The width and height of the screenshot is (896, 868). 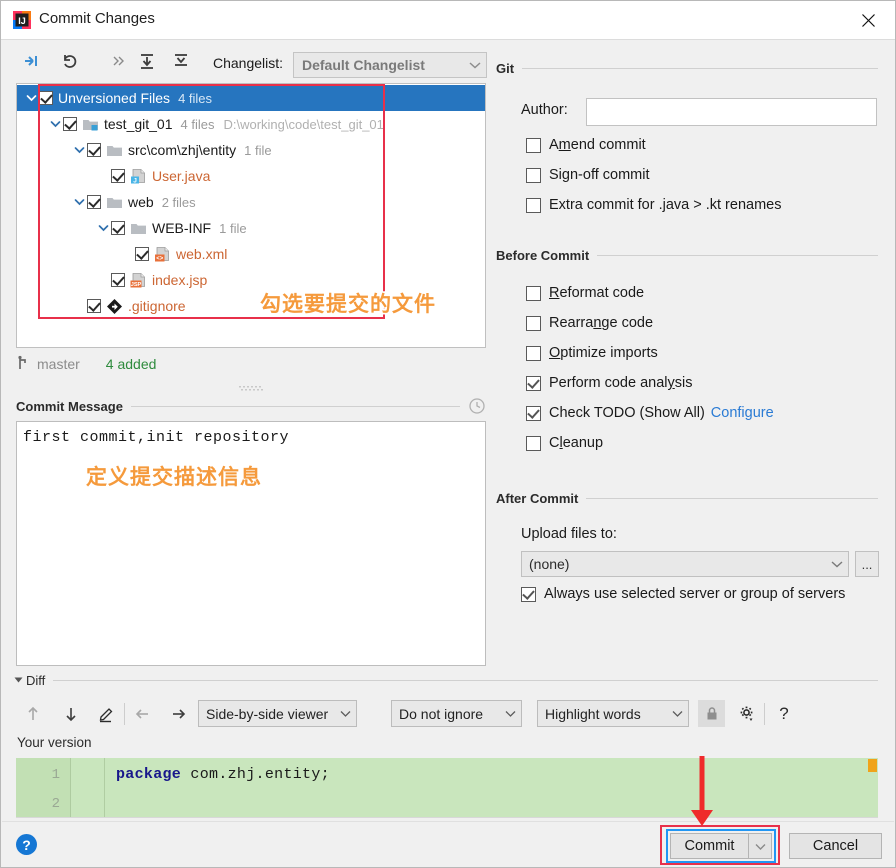 I want to click on git-section-title: Git, so click(x=505, y=68).